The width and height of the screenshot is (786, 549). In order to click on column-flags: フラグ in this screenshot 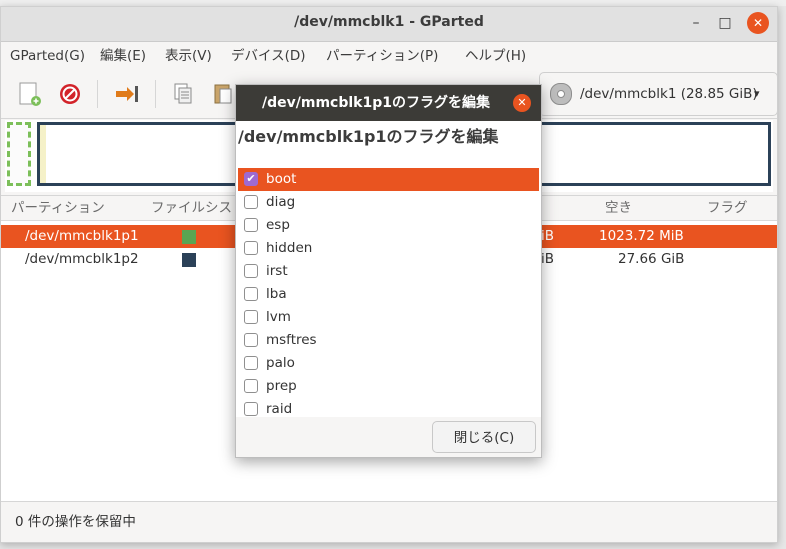, I will do `click(727, 208)`.